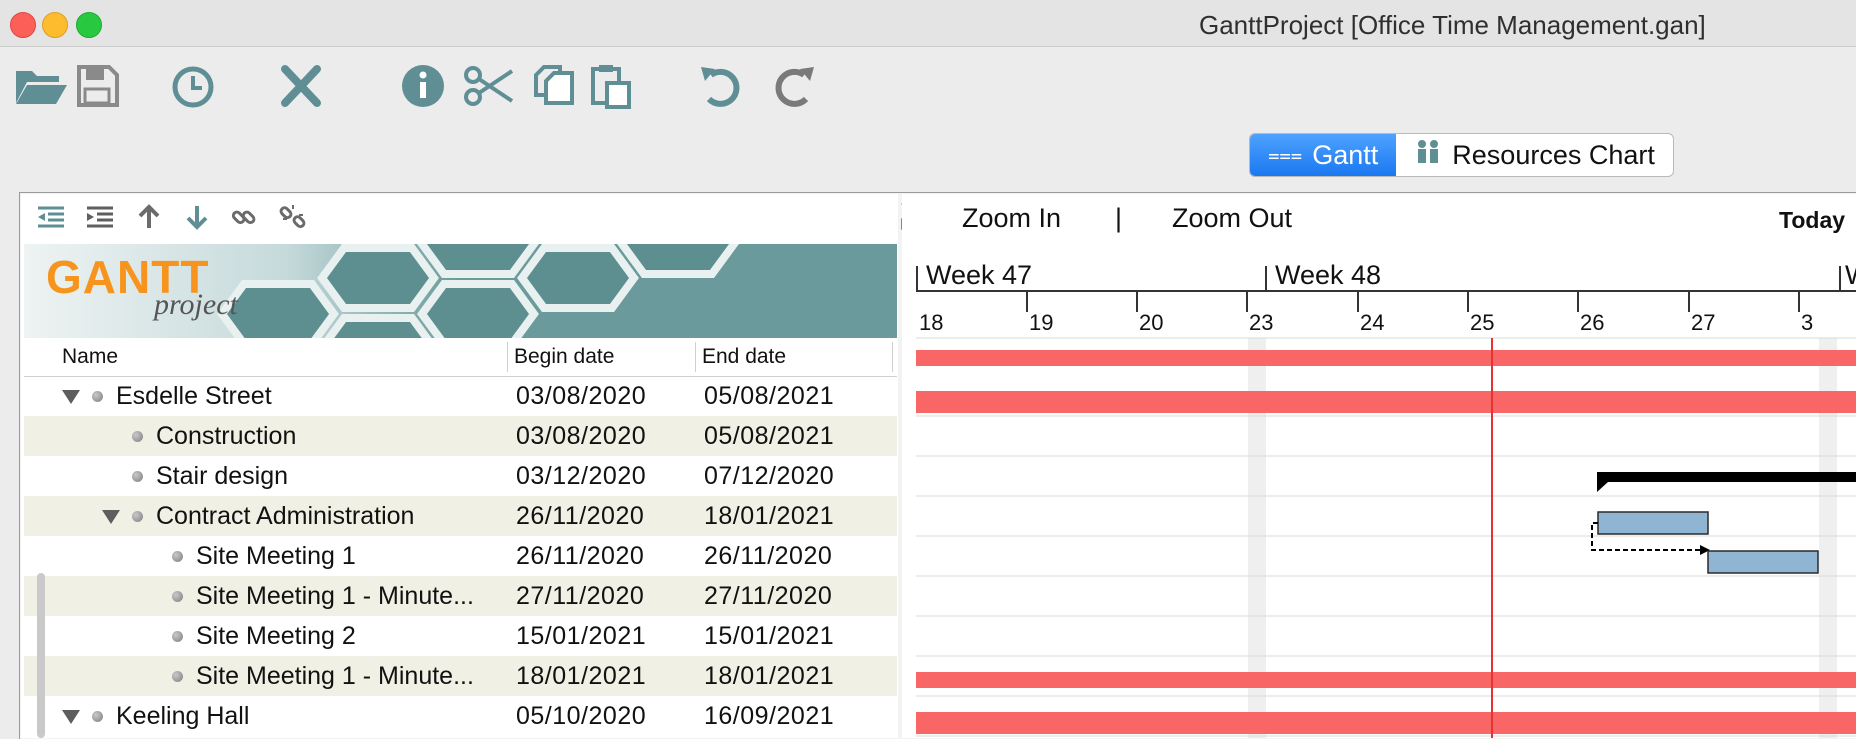 This screenshot has height=739, width=1856. I want to click on save-icon, so click(97, 86).